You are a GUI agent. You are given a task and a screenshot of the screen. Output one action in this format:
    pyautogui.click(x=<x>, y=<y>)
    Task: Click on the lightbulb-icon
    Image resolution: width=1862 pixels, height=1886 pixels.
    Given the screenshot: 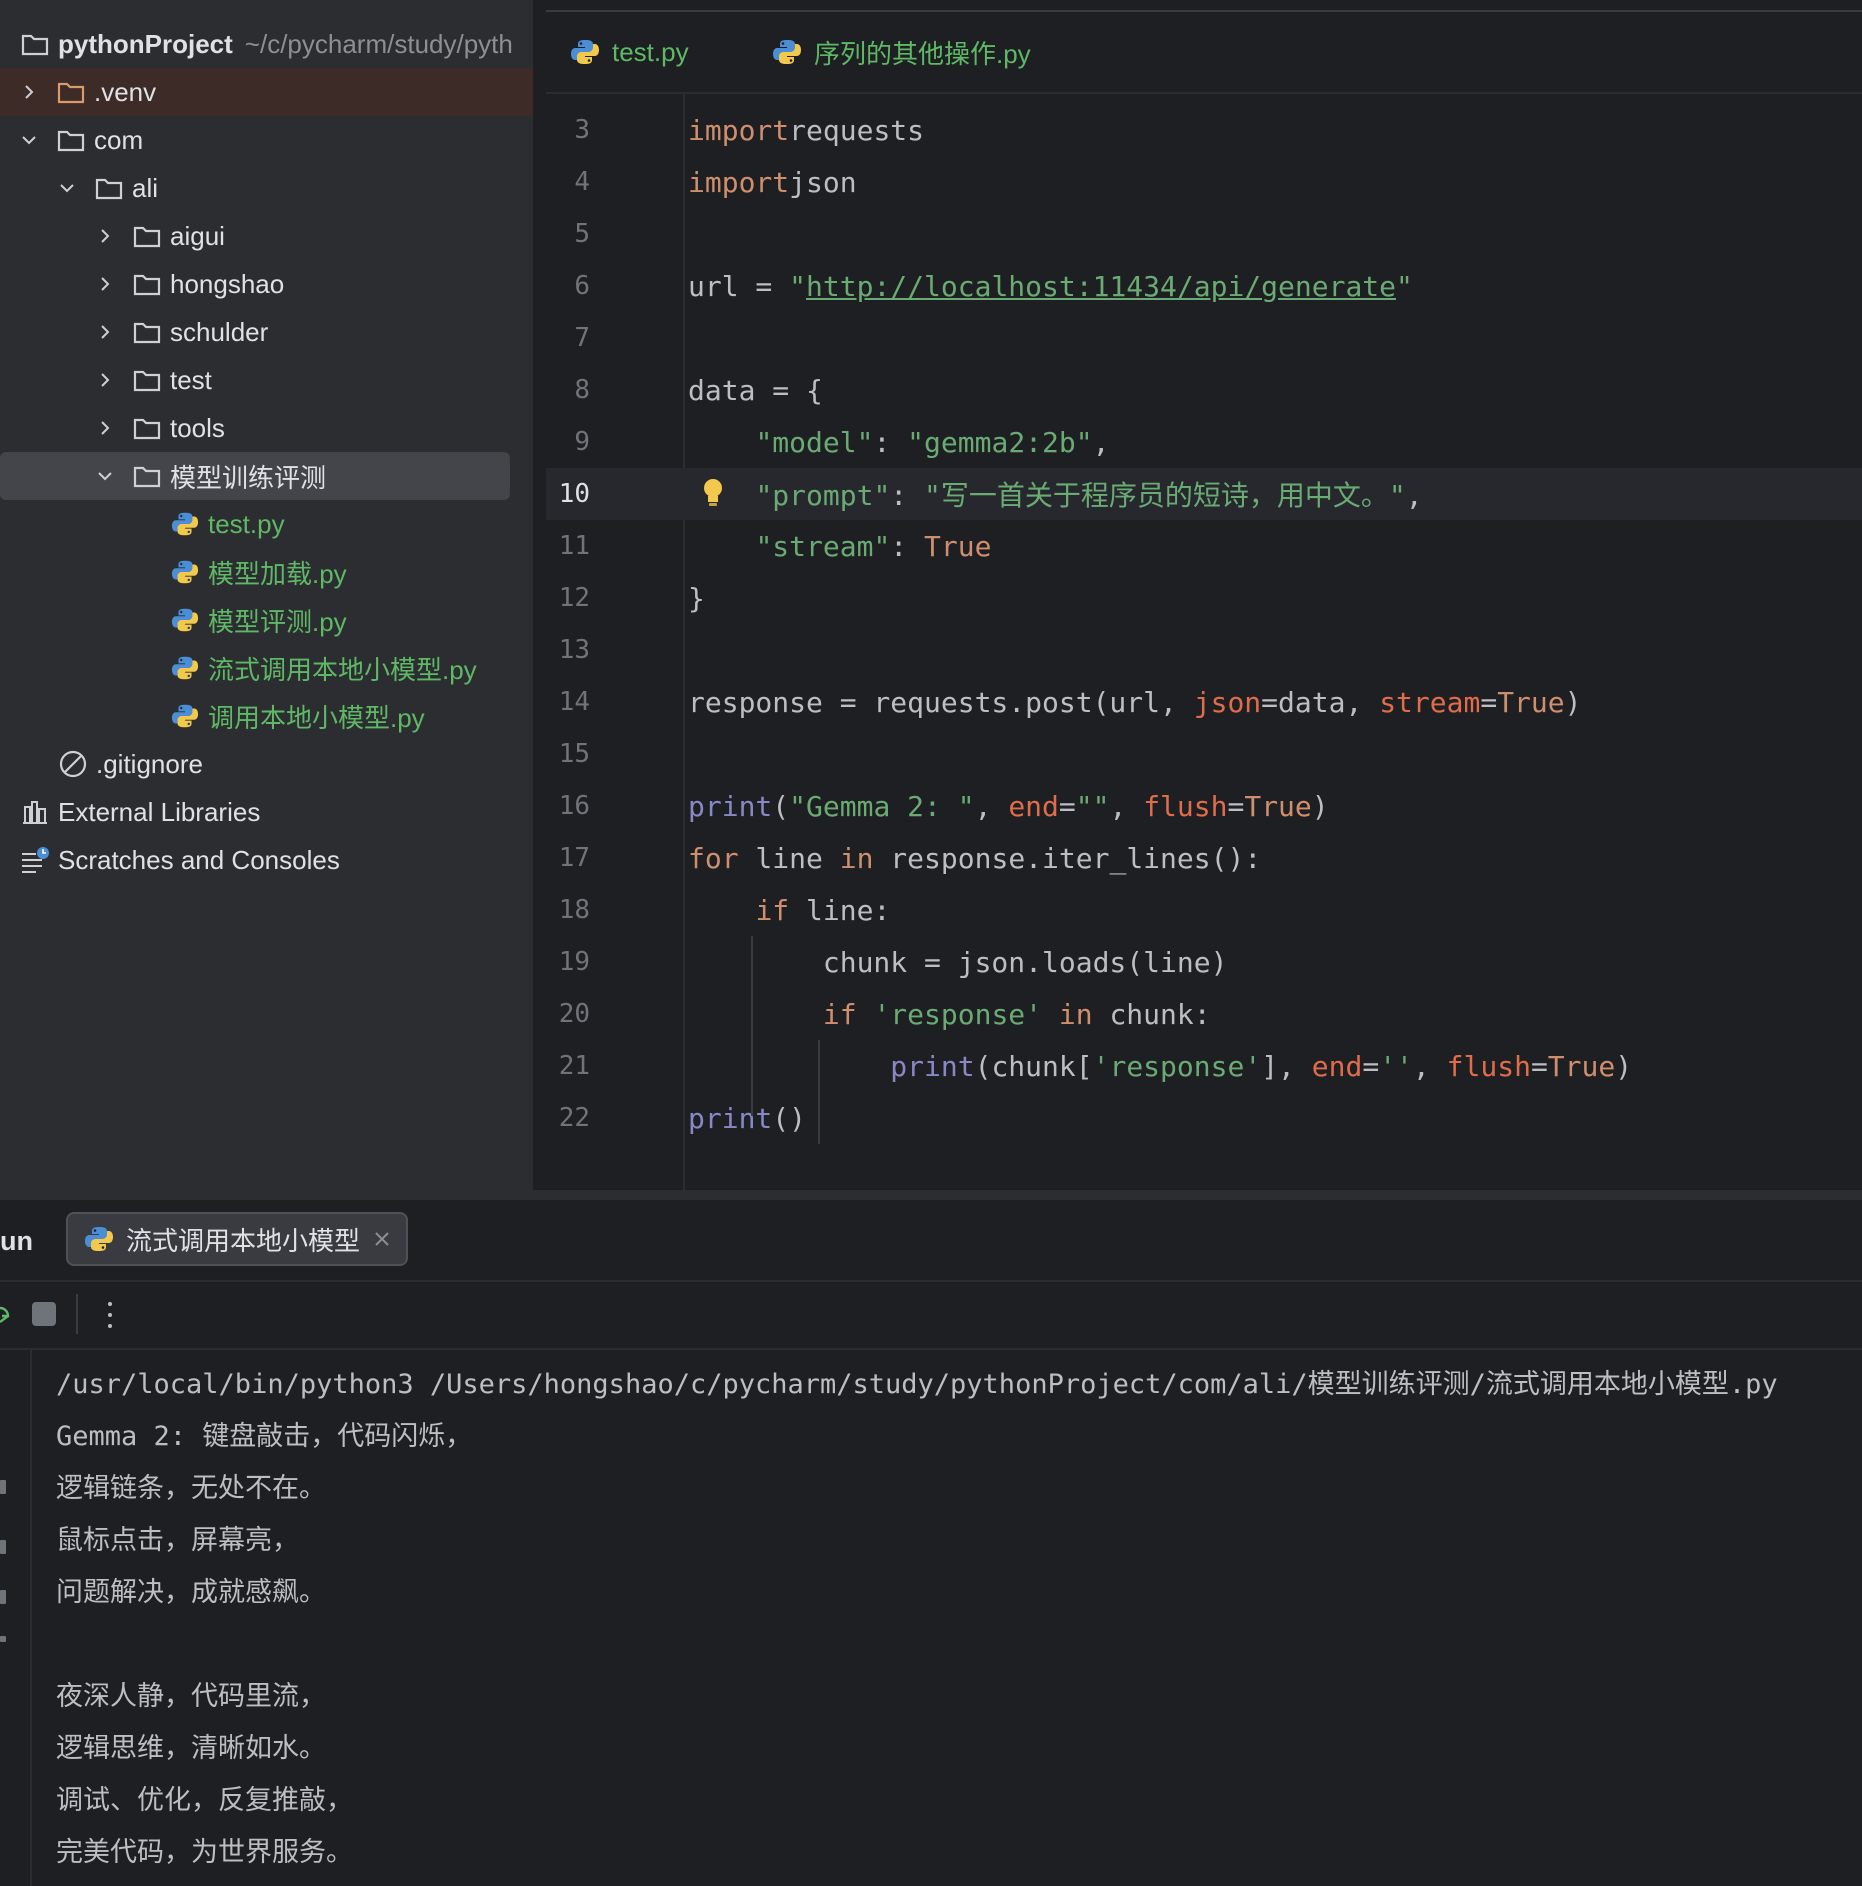 What is the action you would take?
    pyautogui.click(x=713, y=493)
    